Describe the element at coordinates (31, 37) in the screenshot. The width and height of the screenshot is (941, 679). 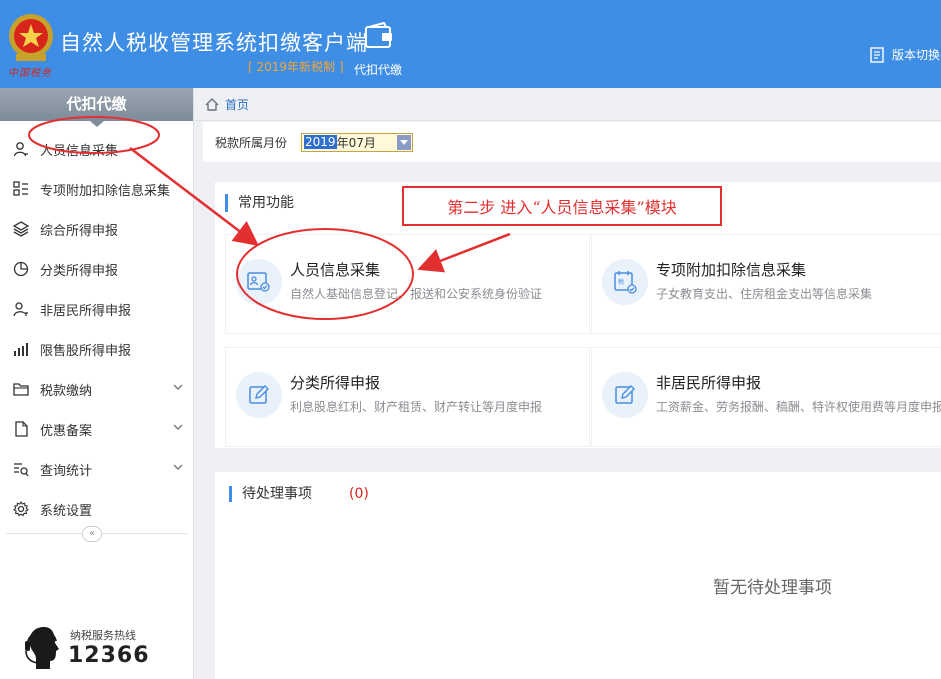
I see `tax-emblem-icon` at that location.